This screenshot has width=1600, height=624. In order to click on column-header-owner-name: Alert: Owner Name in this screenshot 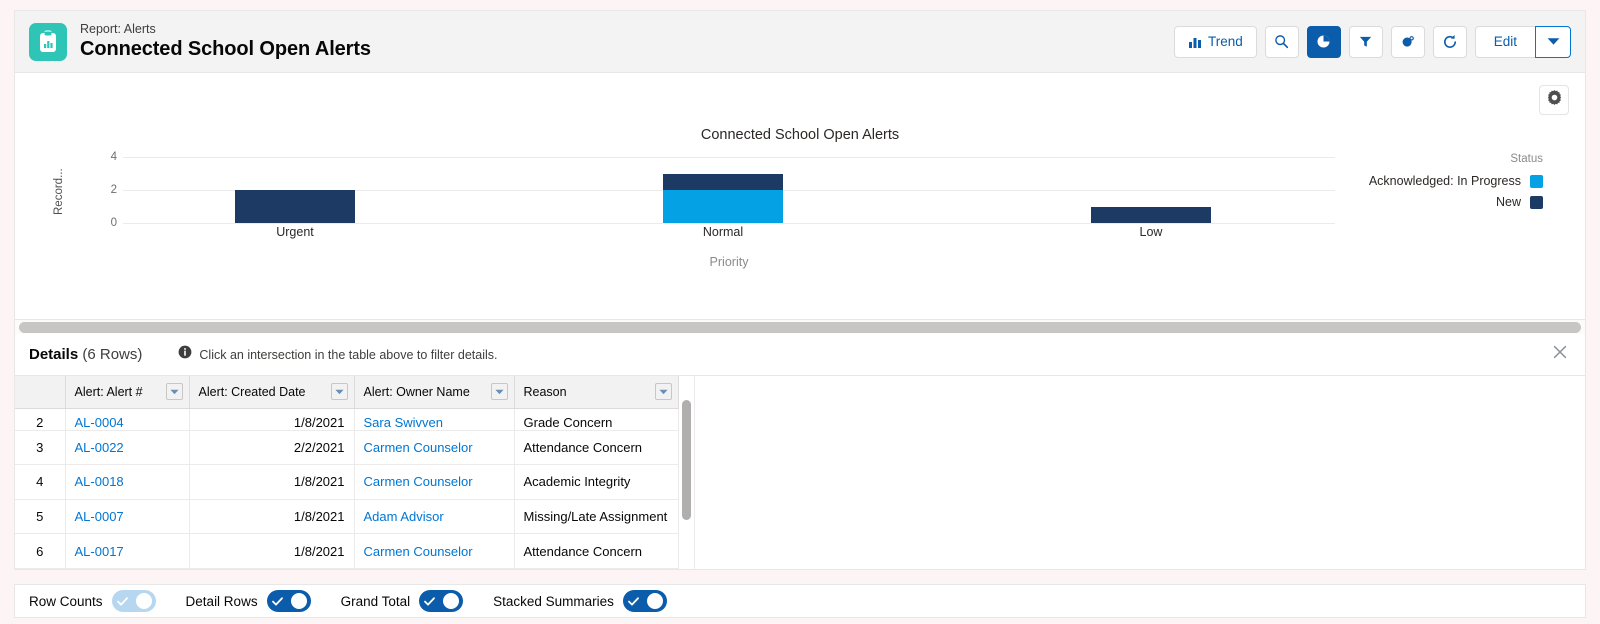, I will do `click(434, 392)`.